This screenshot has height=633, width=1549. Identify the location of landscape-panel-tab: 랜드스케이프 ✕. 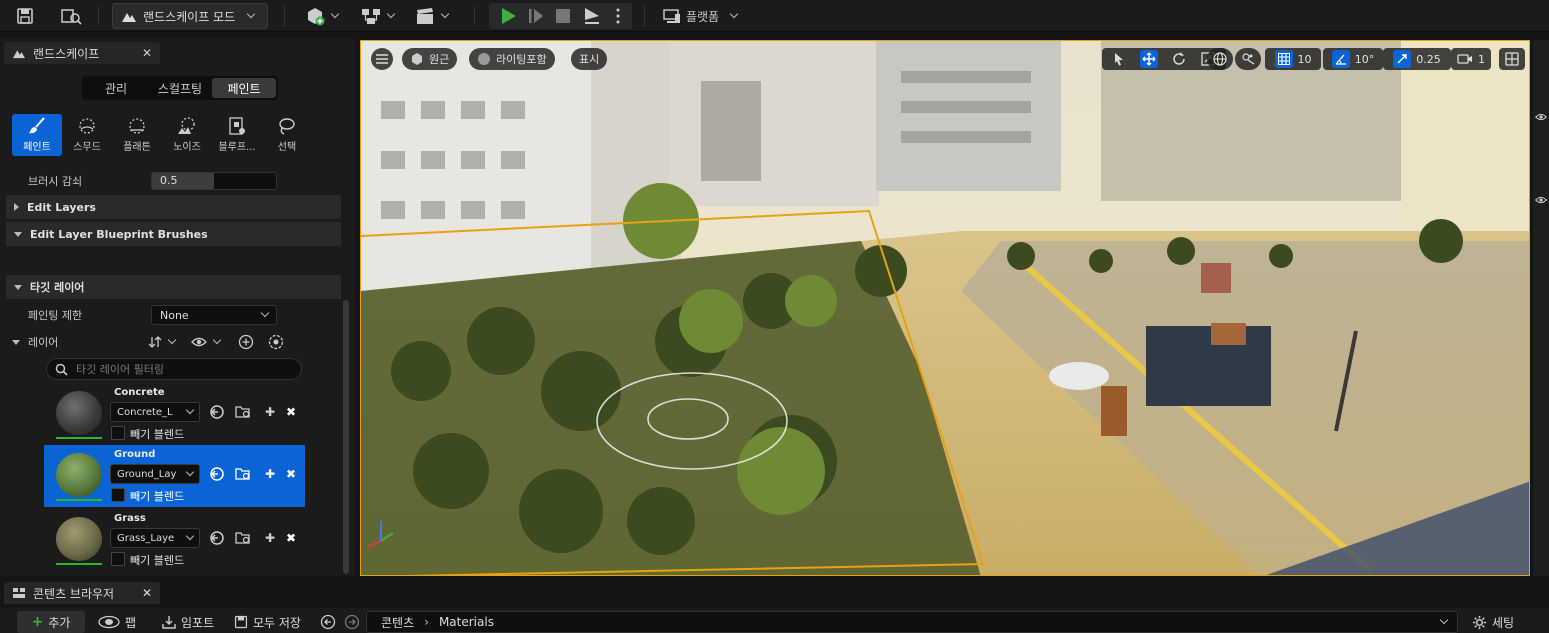
(82, 53).